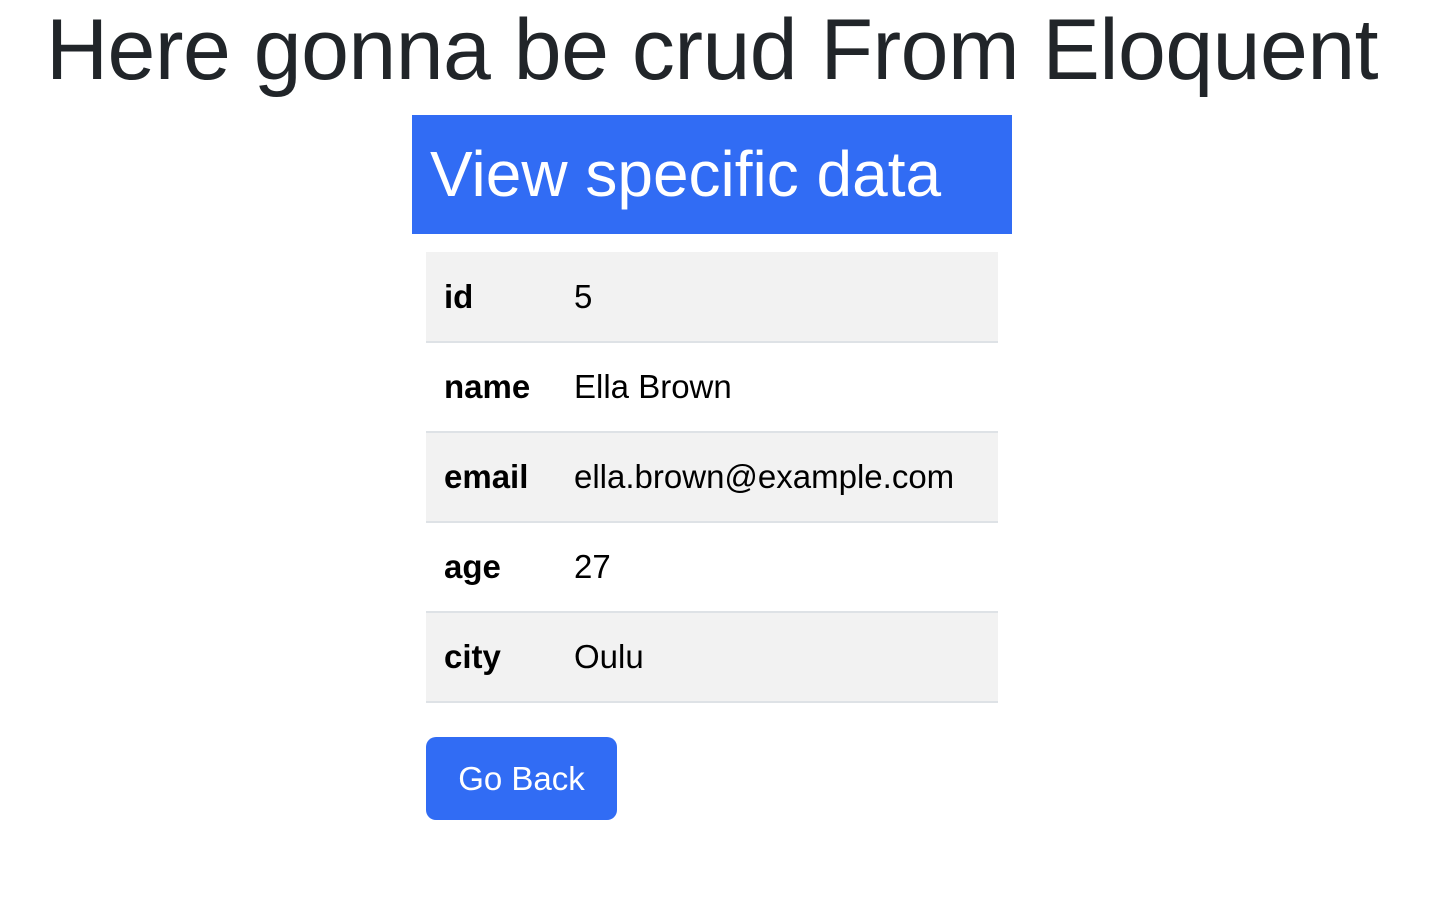 The width and height of the screenshot is (1456, 900). I want to click on field-label-email: email, so click(491, 477).